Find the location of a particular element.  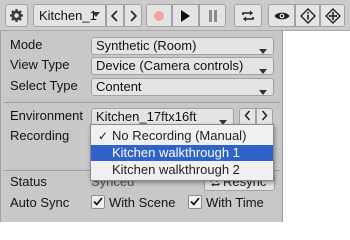

menu-item-label: Kitchen walkthrough 1 is located at coordinates (176, 152).